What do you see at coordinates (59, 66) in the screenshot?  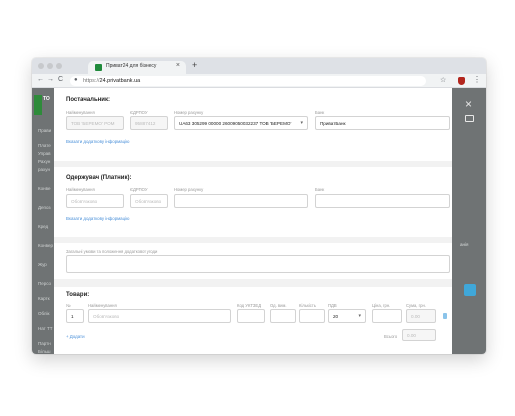 I see `window-maximize-dot` at bounding box center [59, 66].